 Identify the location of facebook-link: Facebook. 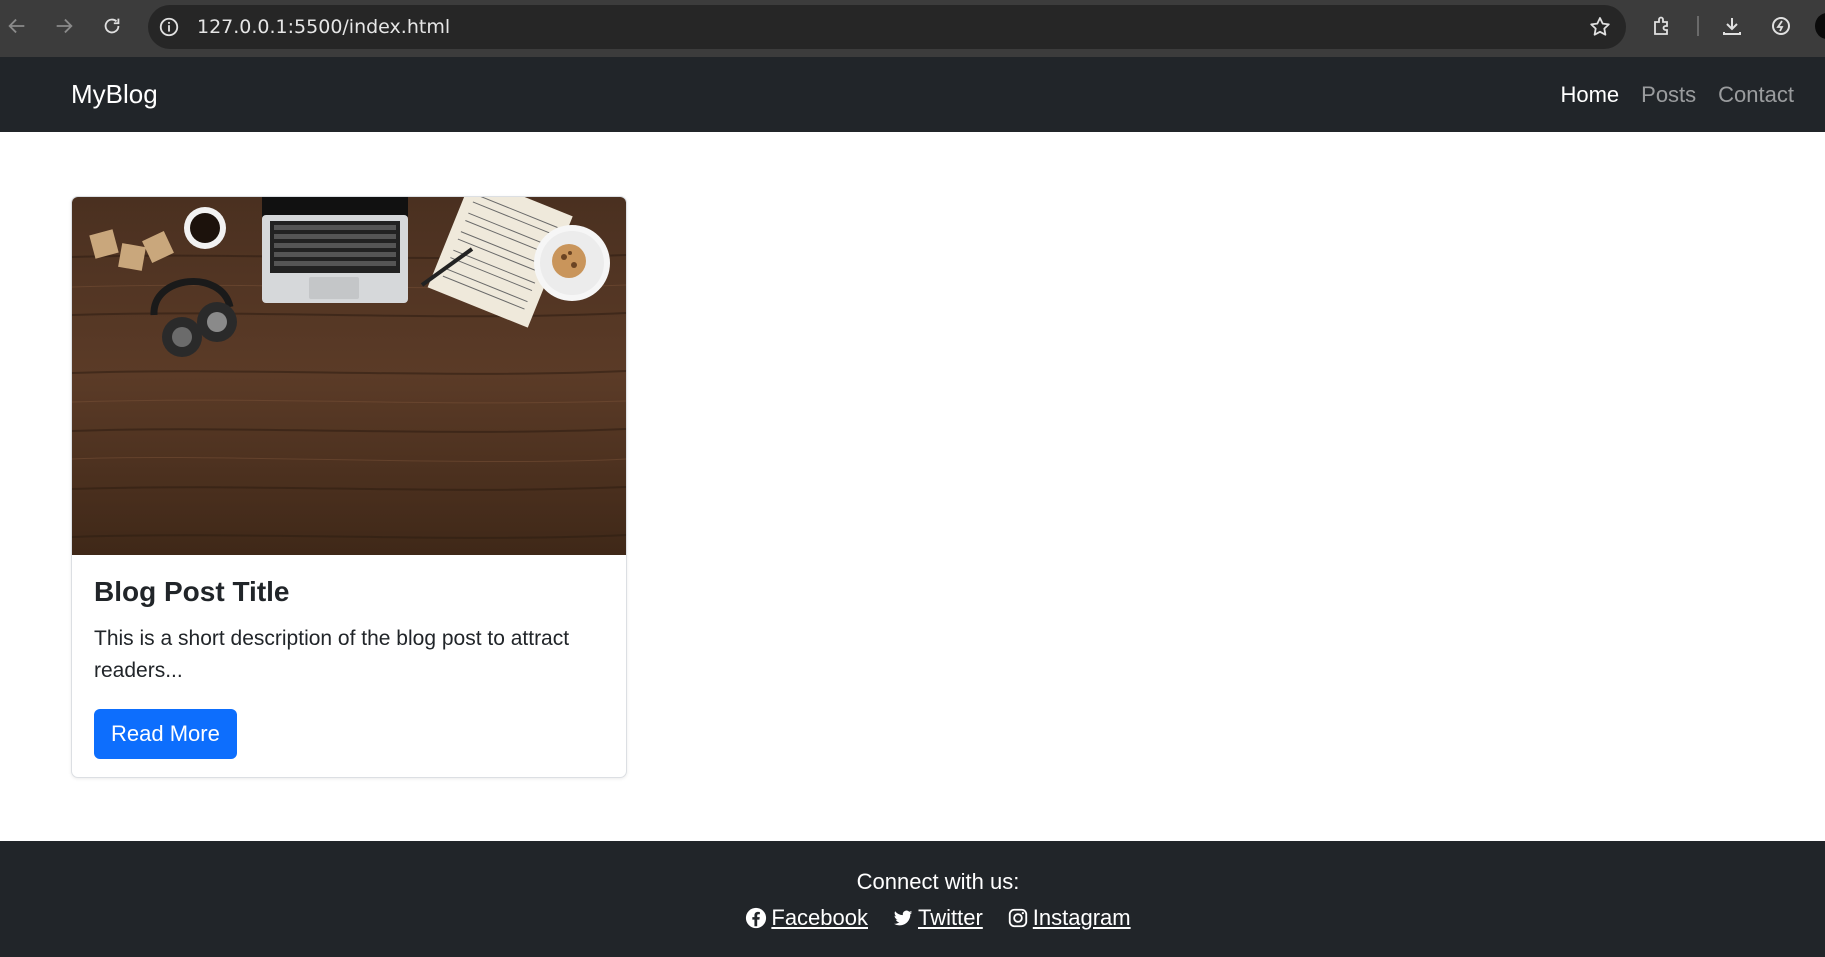
(806, 918).